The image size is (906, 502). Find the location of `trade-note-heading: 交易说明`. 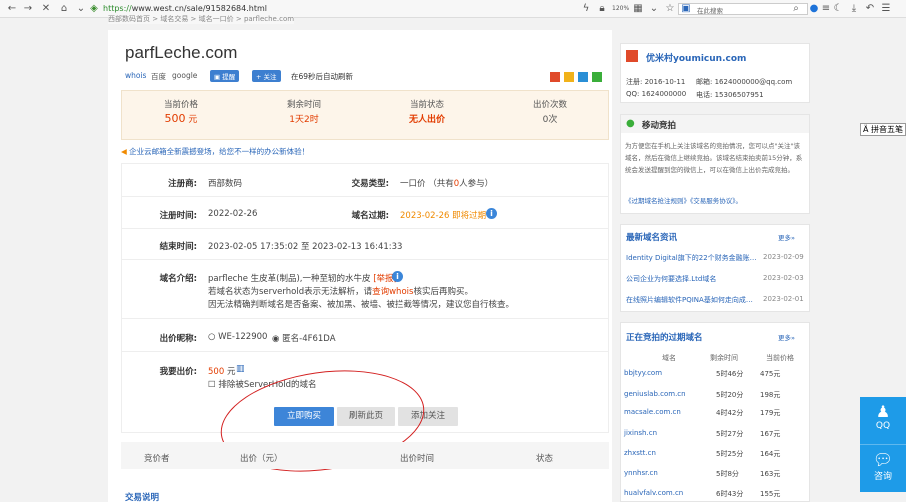

trade-note-heading: 交易说明 is located at coordinates (142, 497).